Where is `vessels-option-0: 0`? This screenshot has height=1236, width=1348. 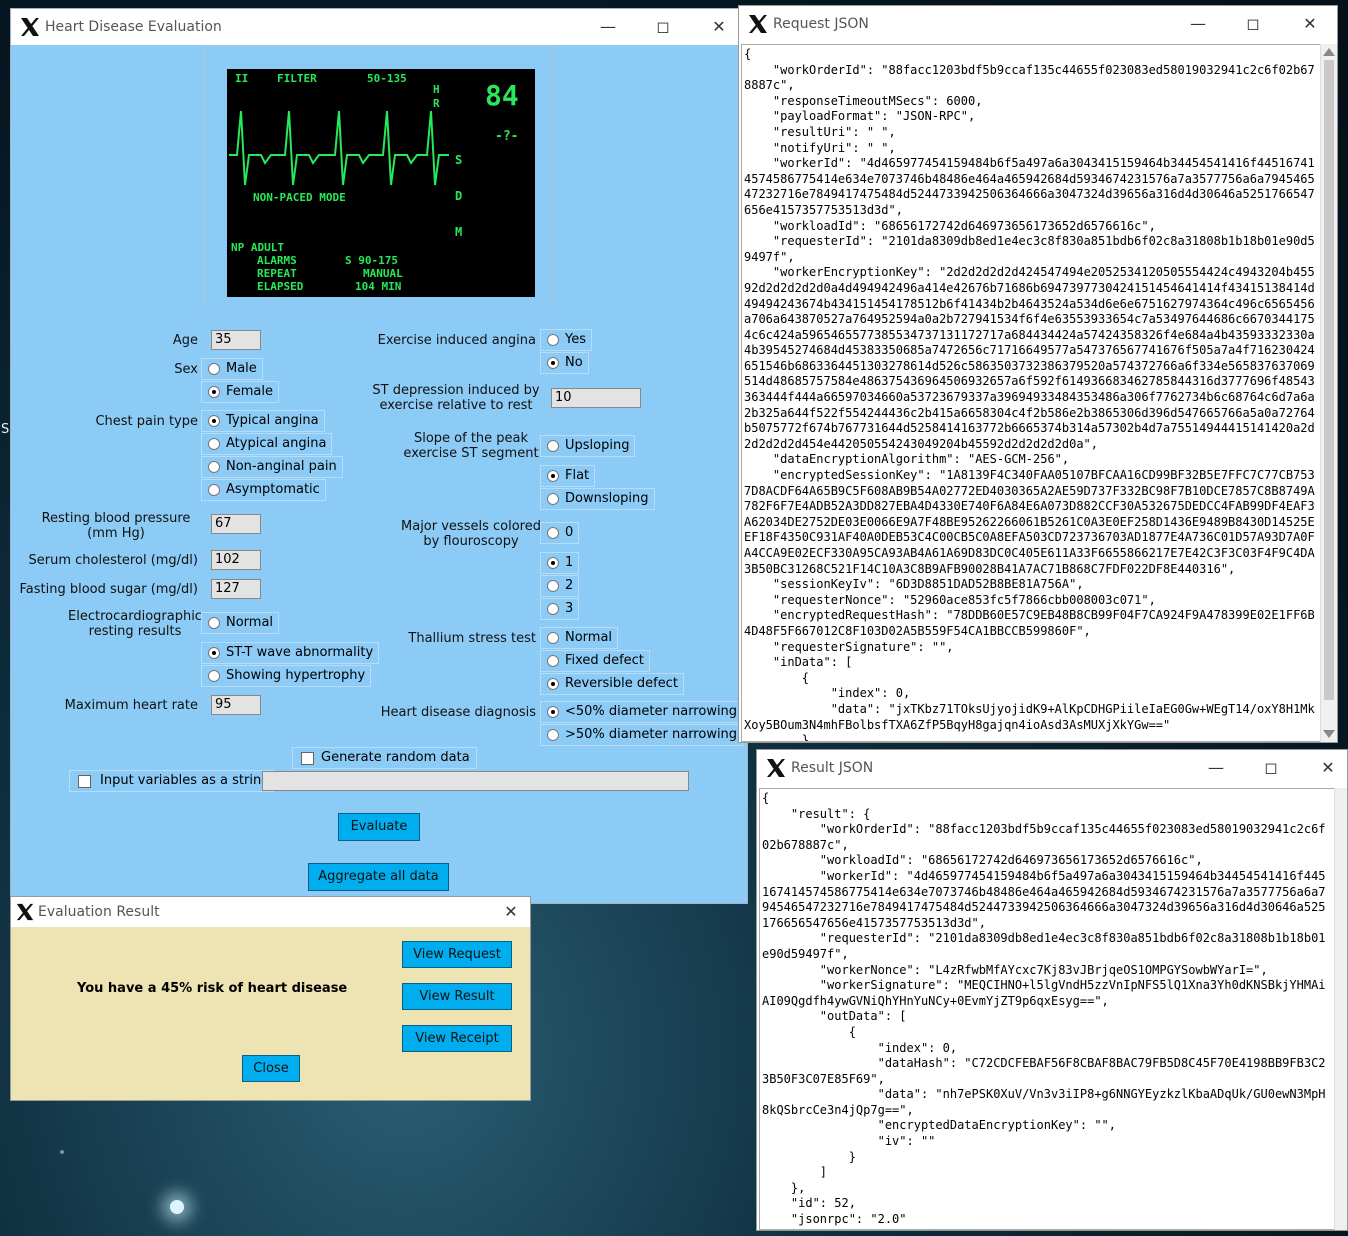
vessels-option-0: 0 is located at coordinates (560, 533).